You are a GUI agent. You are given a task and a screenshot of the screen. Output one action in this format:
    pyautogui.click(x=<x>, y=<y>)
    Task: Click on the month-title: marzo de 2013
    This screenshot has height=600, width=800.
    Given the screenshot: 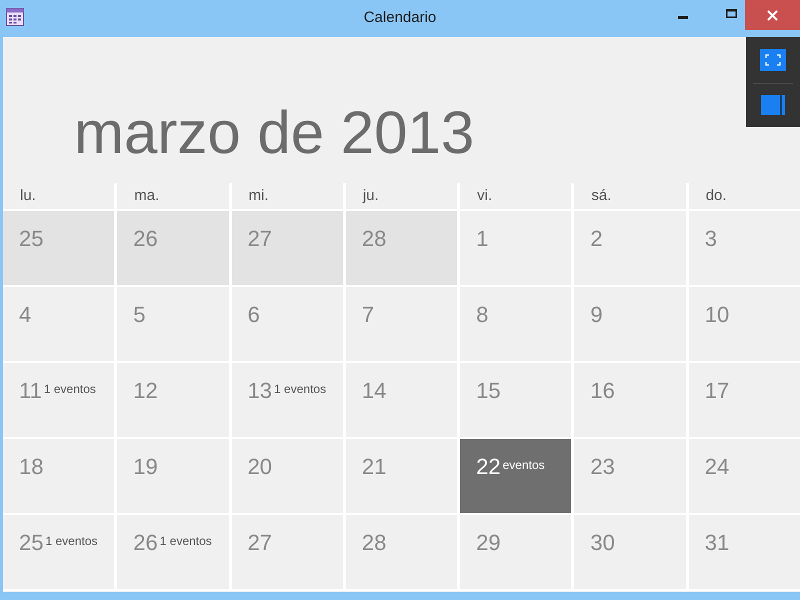 What is the action you would take?
    pyautogui.click(x=274, y=133)
    